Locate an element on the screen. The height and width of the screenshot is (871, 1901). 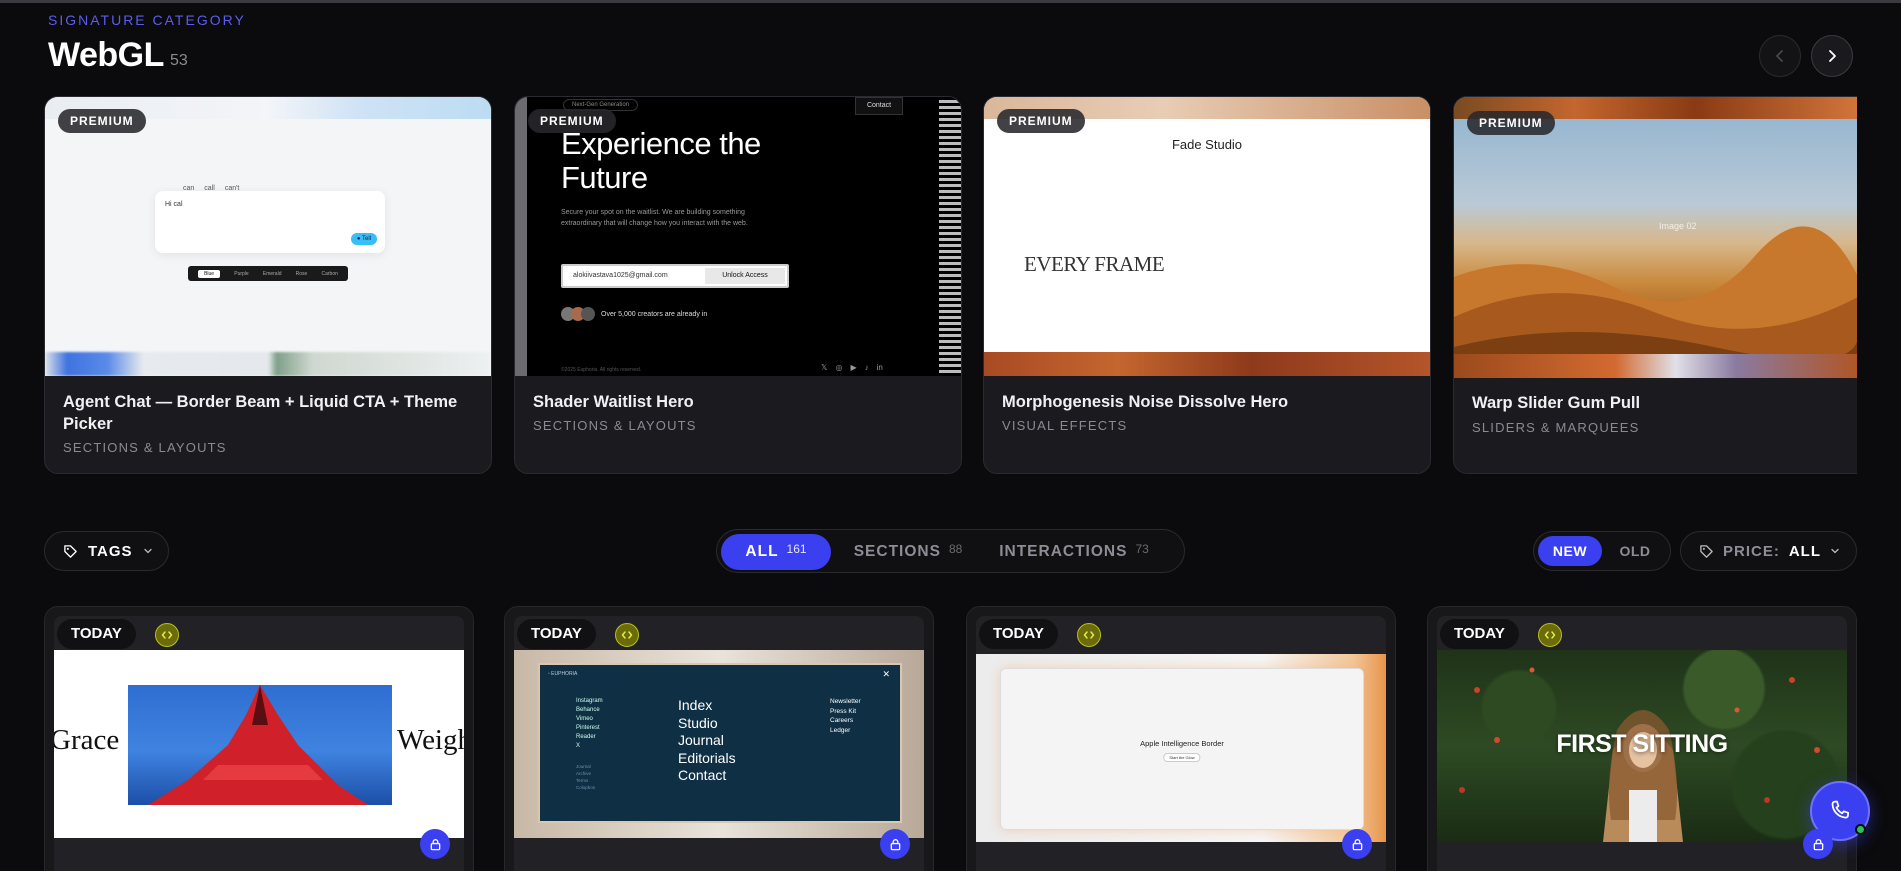
age-old-button: OLD is located at coordinates (1635, 551).